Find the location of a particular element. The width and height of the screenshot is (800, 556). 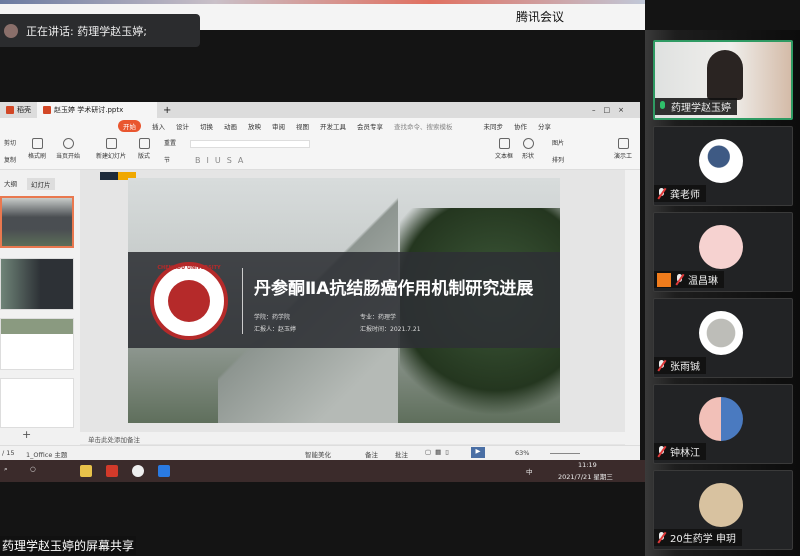

tab-label: 赵玉婷 学术研讨.pptx is located at coordinates (89, 110).